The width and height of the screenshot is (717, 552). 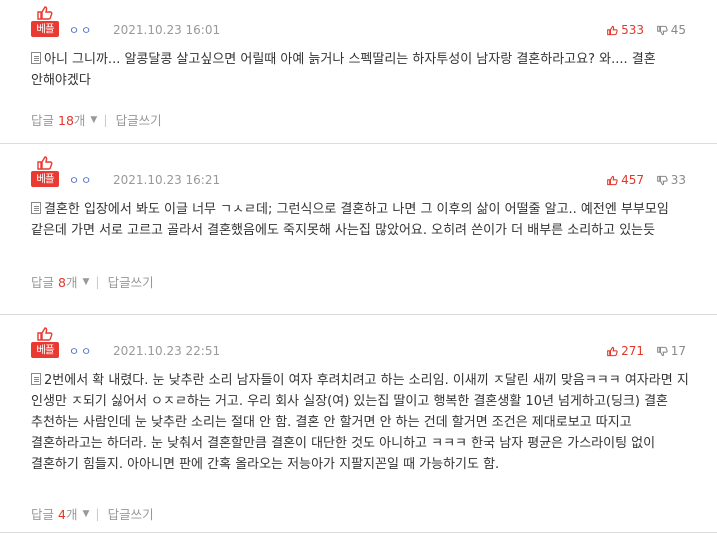 I want to click on dislike-button: 17, so click(x=671, y=351).